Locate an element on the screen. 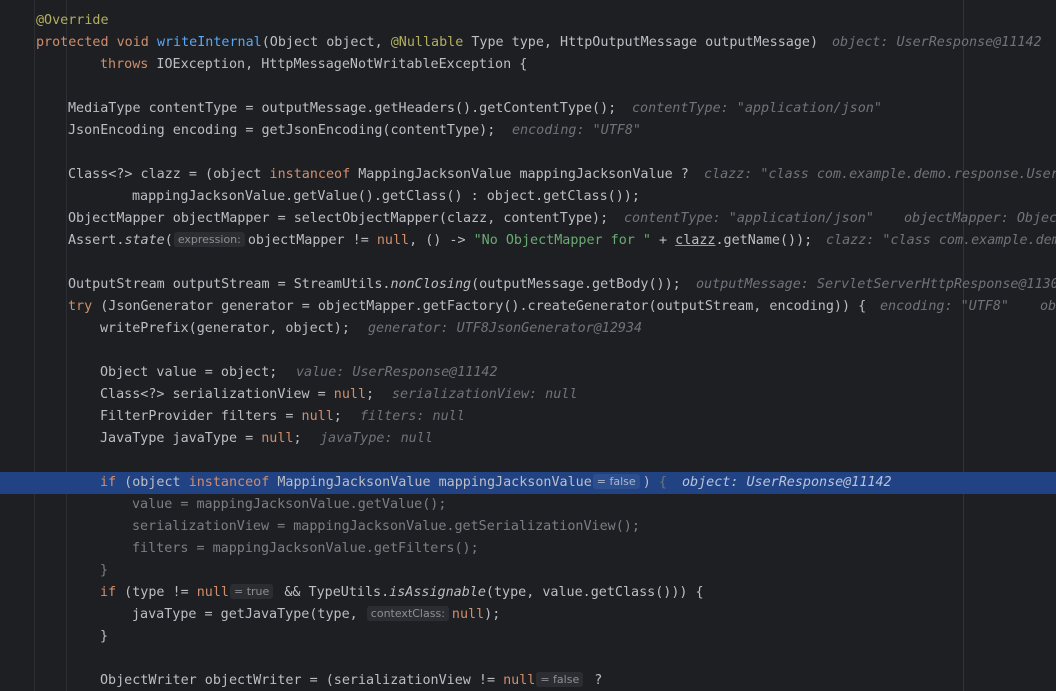  code-text: FilterProvider filters = is located at coordinates (201, 416).